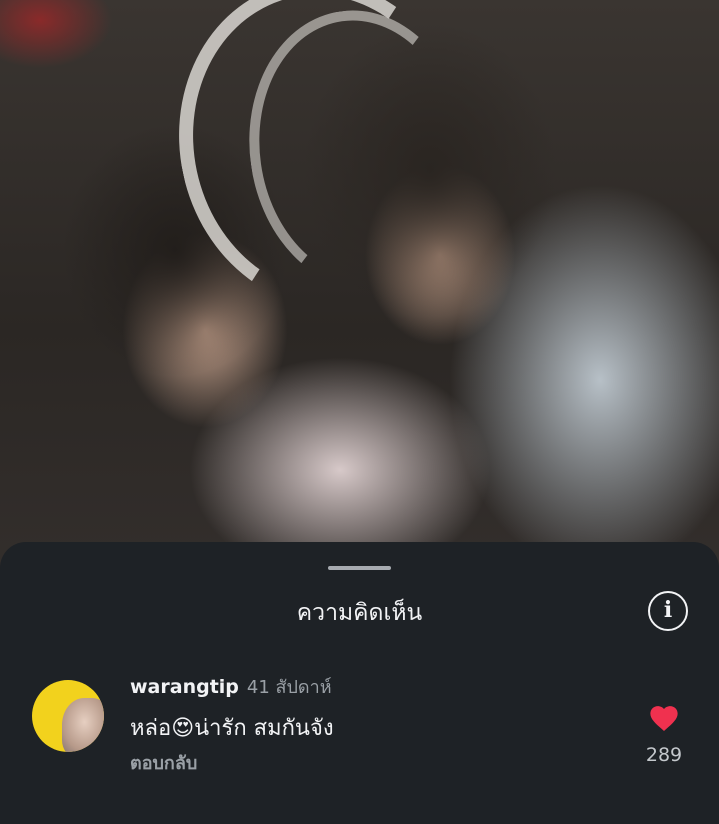 The height and width of the screenshot is (824, 719). Describe the element at coordinates (184, 687) in the screenshot. I see `comment-username: warangtip` at that location.